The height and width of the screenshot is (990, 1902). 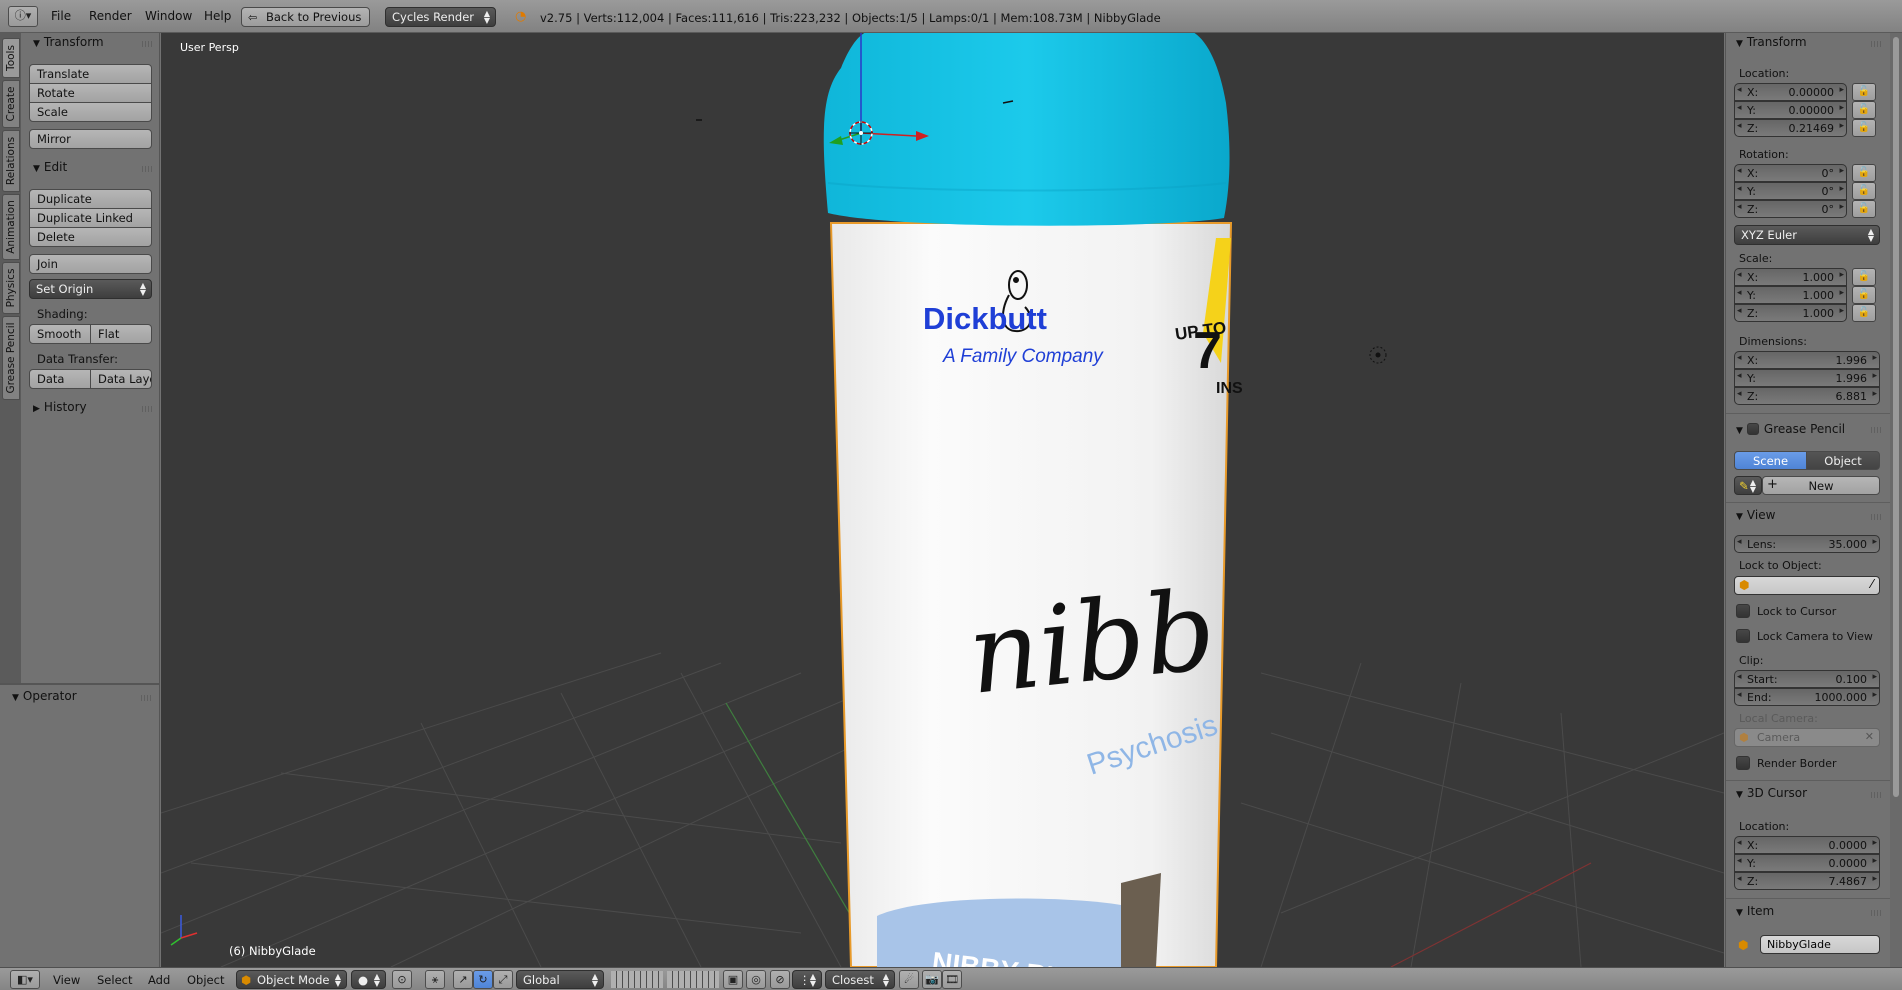 What do you see at coordinates (1378, 355) in the screenshot?
I see `lamp-object` at bounding box center [1378, 355].